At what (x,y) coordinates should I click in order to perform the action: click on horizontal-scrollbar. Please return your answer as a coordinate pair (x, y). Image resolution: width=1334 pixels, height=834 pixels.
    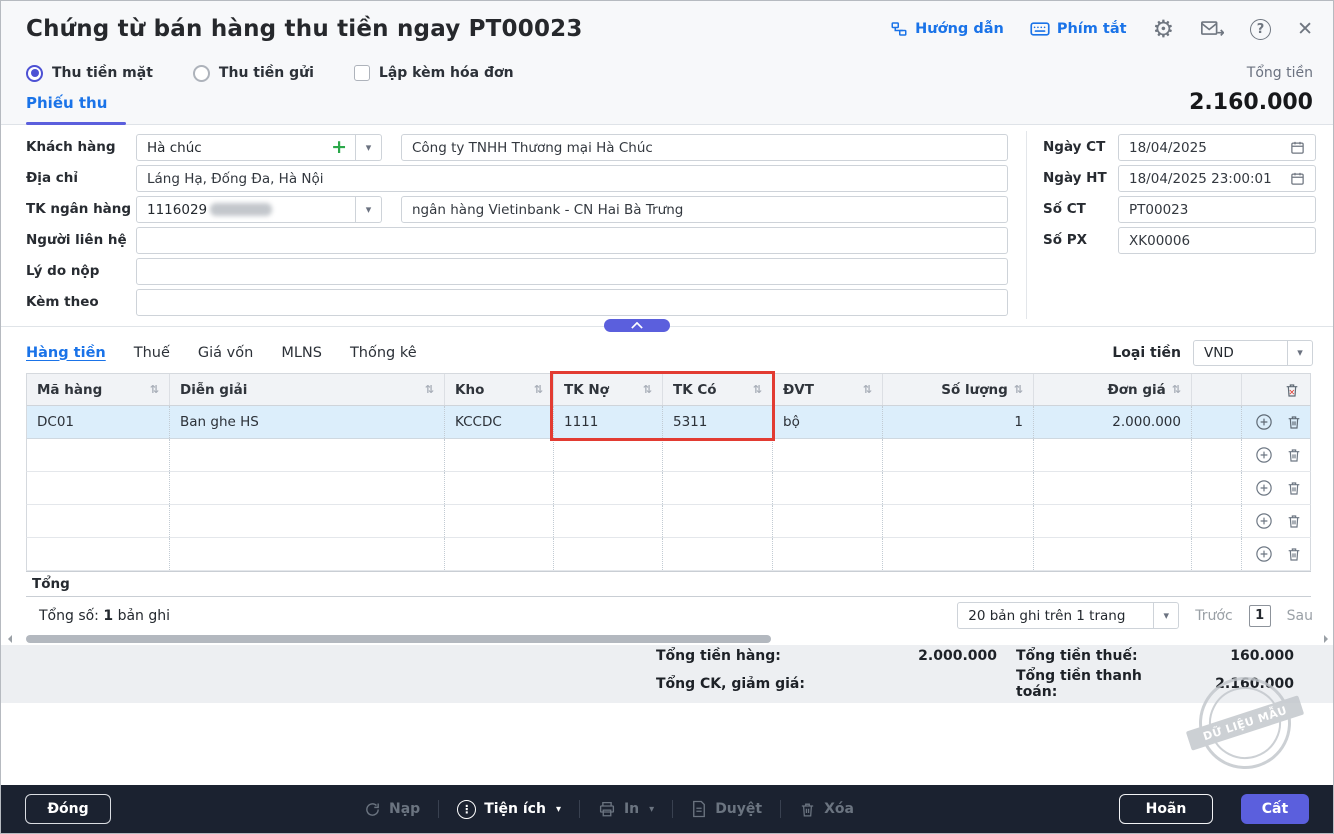
    Looking at the image, I should click on (667, 639).